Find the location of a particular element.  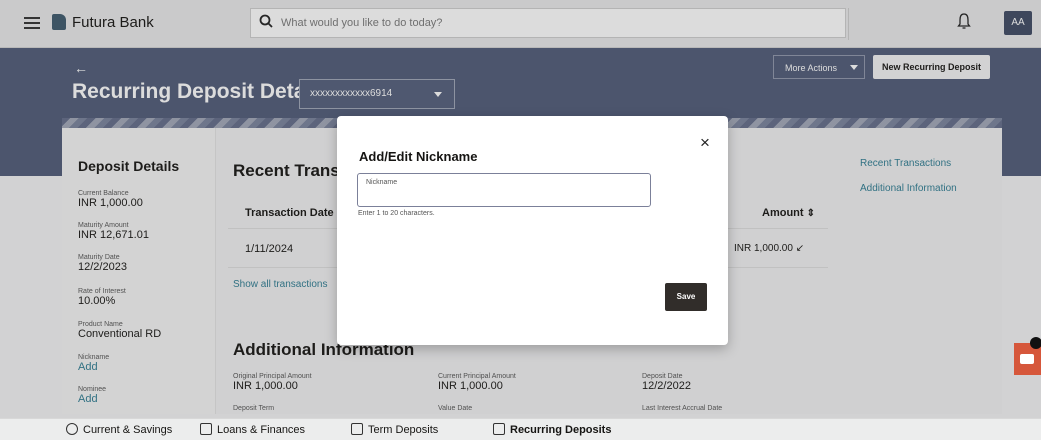

nav-term-deposits: Term Deposits is located at coordinates (394, 429).